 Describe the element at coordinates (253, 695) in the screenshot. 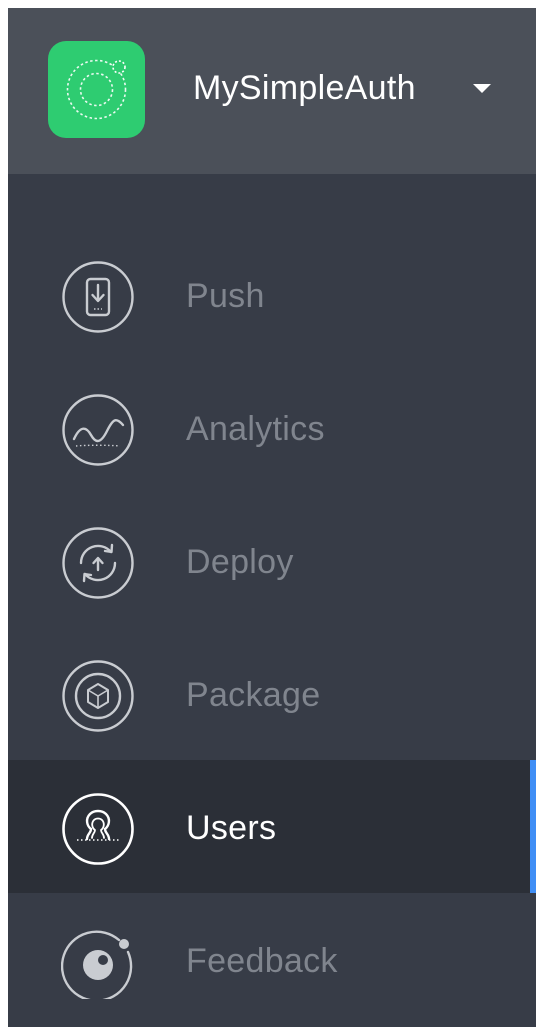

I see `sidebar-item-label: Package` at that location.